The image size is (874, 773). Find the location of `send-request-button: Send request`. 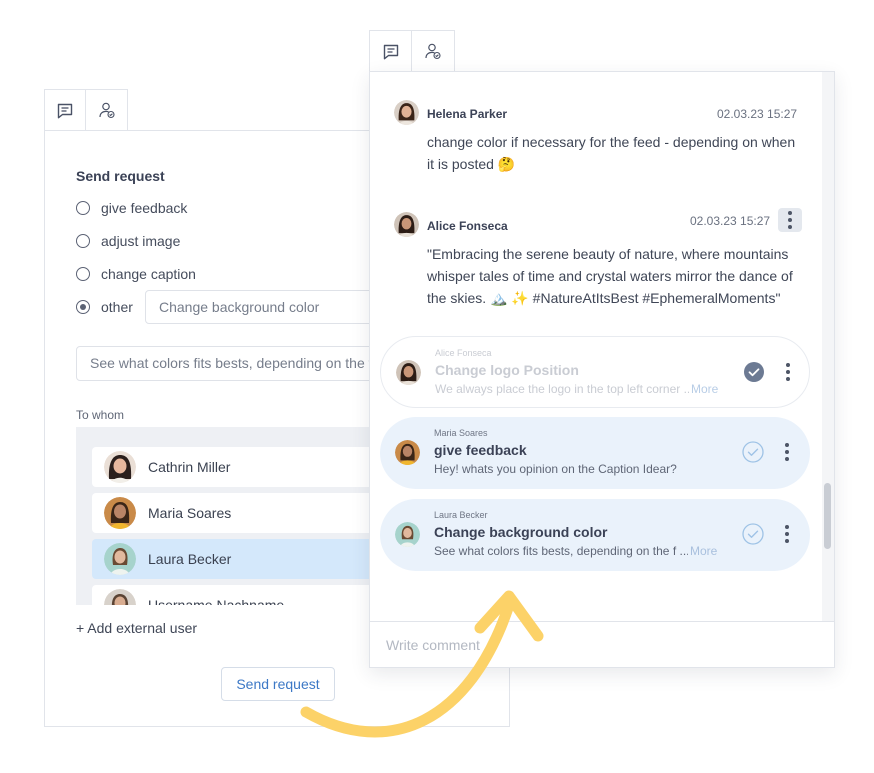

send-request-button: Send request is located at coordinates (278, 684).